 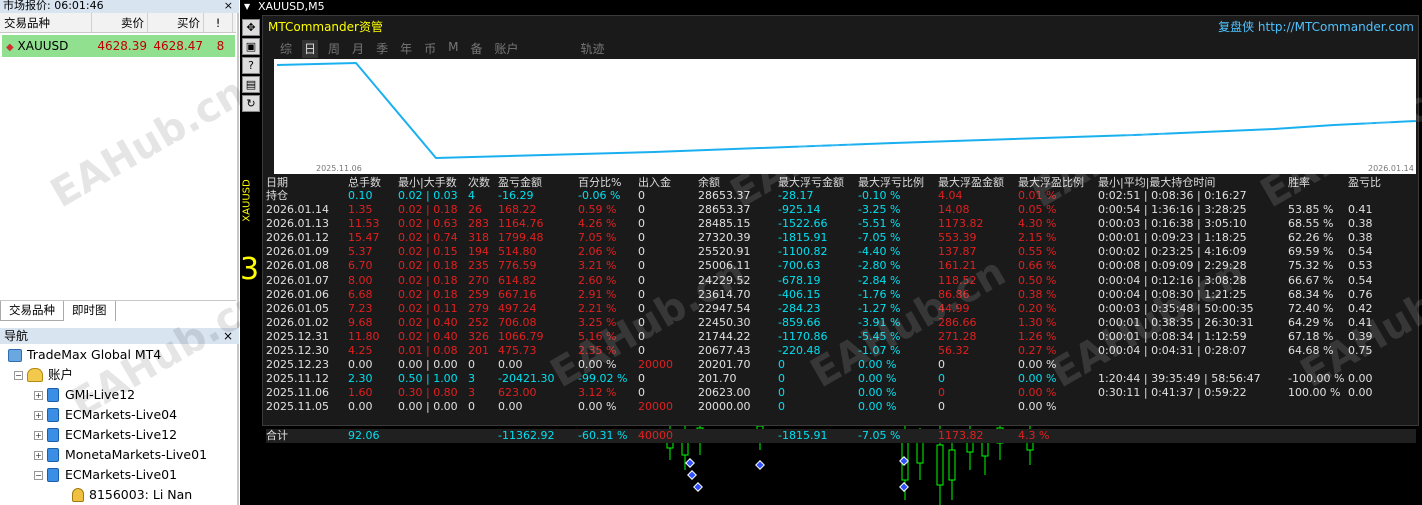 What do you see at coordinates (43, 375) in the screenshot?
I see `tree-accounts-group: − 账户` at bounding box center [43, 375].